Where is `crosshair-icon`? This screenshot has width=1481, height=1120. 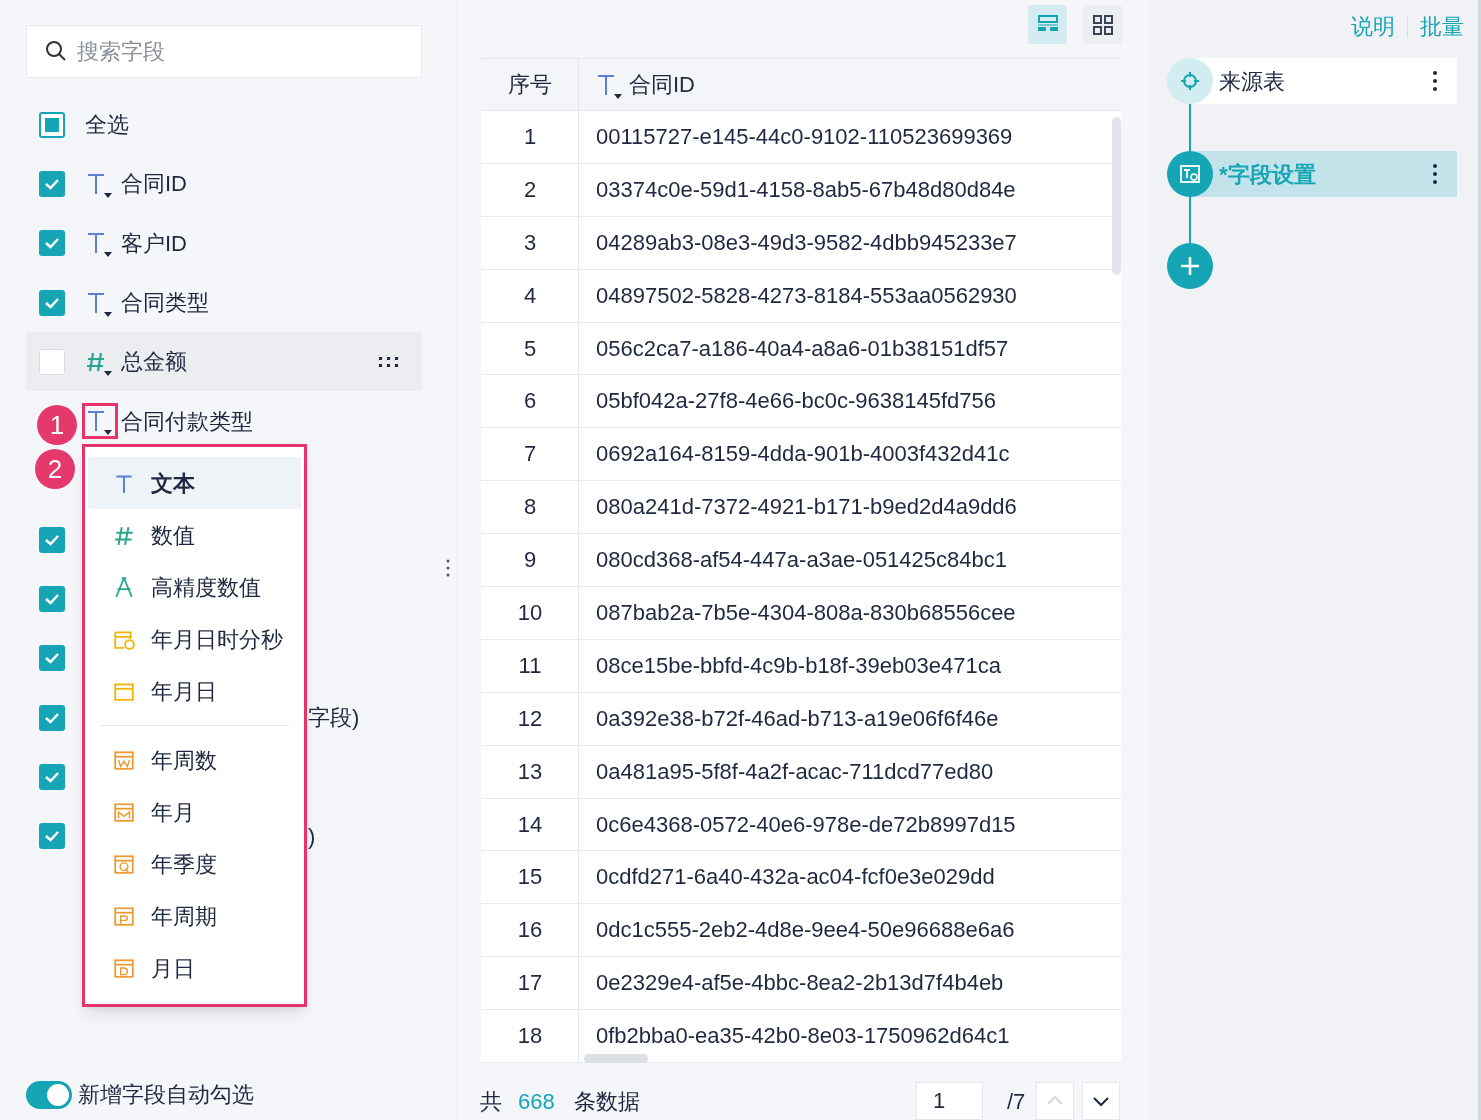
crosshair-icon is located at coordinates (1190, 81).